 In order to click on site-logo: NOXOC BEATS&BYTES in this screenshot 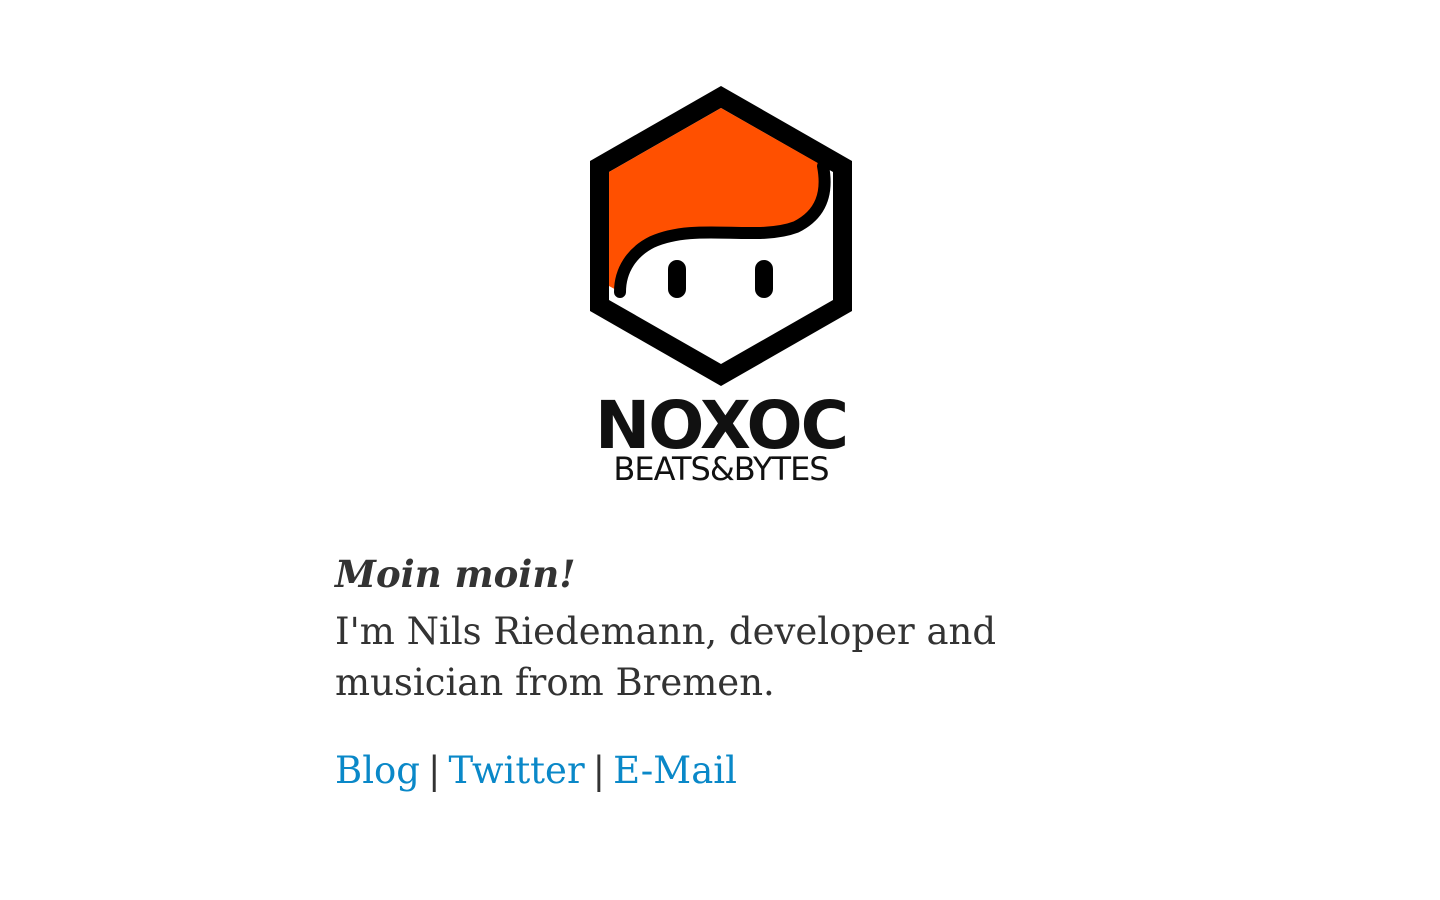, I will do `click(721, 287)`.